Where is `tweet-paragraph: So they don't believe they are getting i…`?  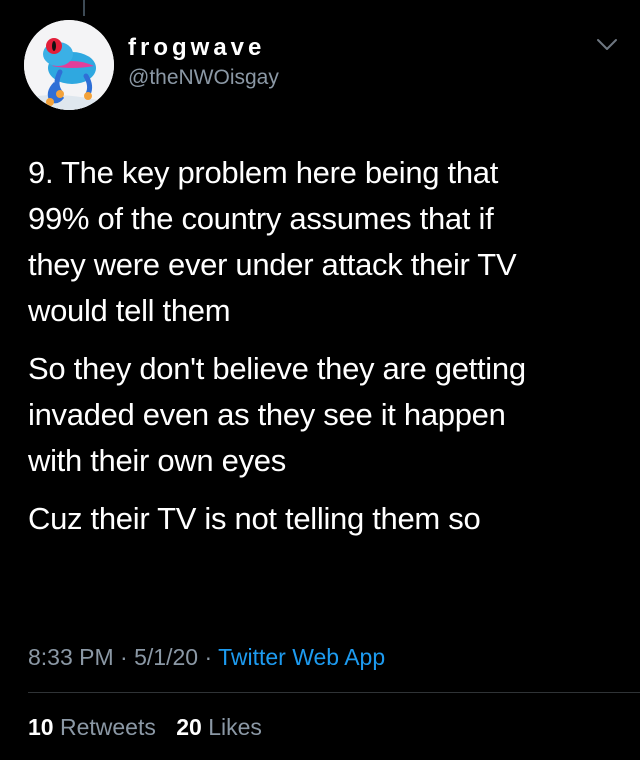
tweet-paragraph: So they don't believe they are getting i… is located at coordinates (277, 414).